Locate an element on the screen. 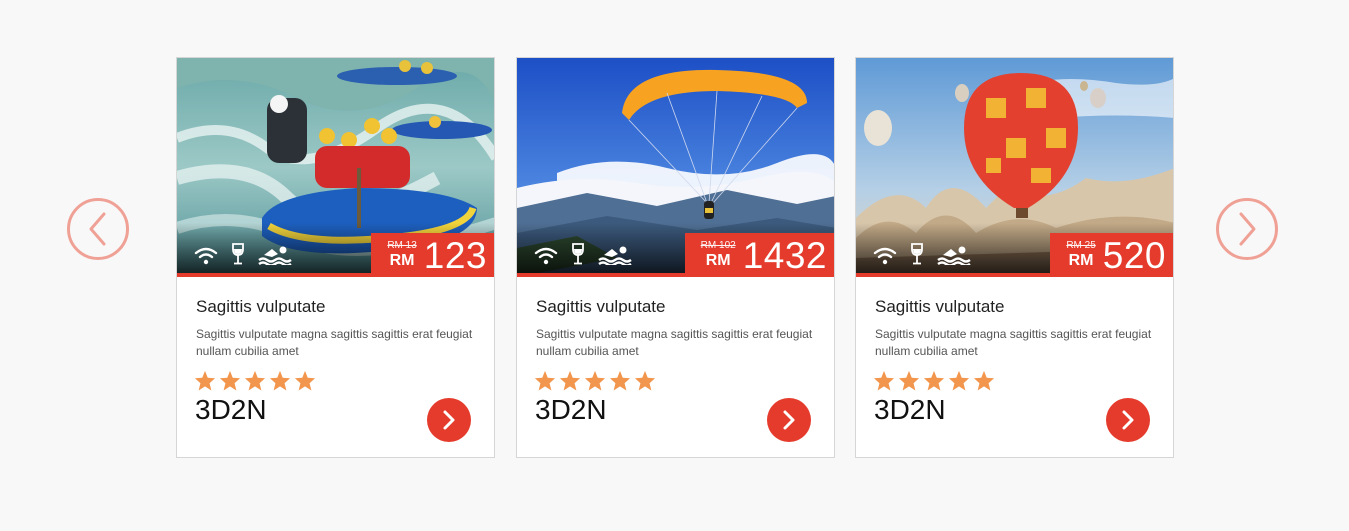 The height and width of the screenshot is (531, 1349). price-tag: RM 13 RM 123 is located at coordinates (432, 255).